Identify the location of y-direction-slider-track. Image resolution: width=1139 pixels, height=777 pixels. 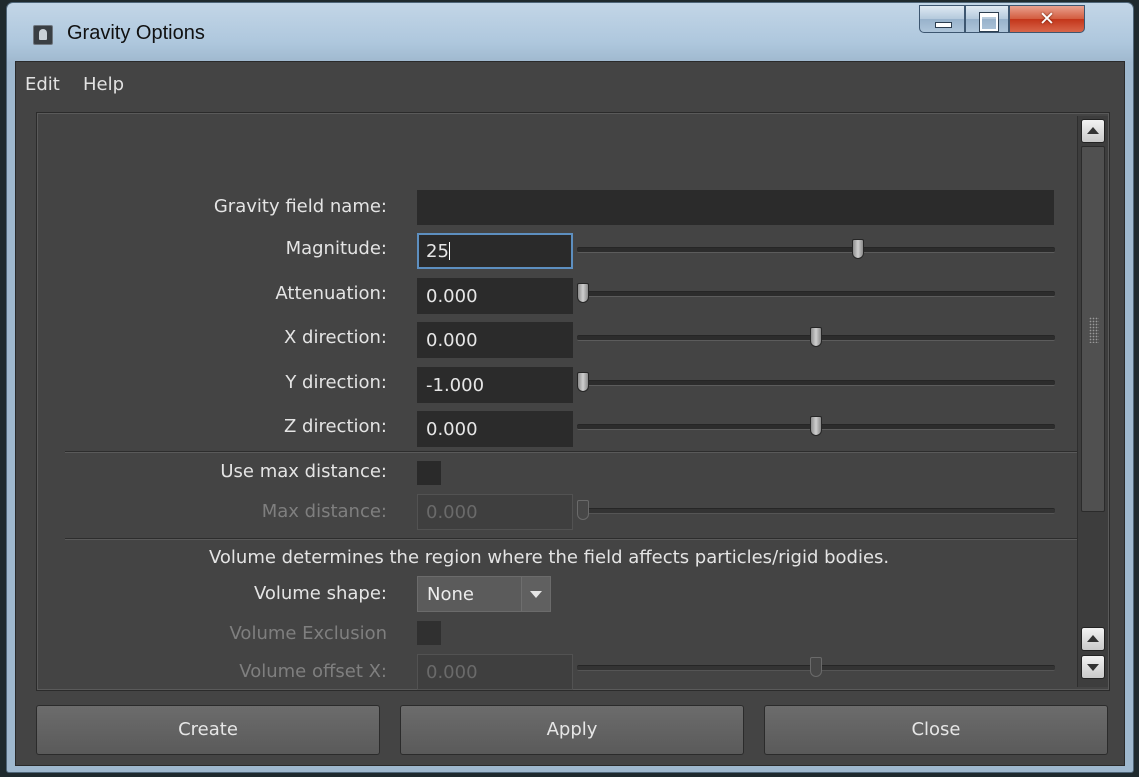
(816, 383).